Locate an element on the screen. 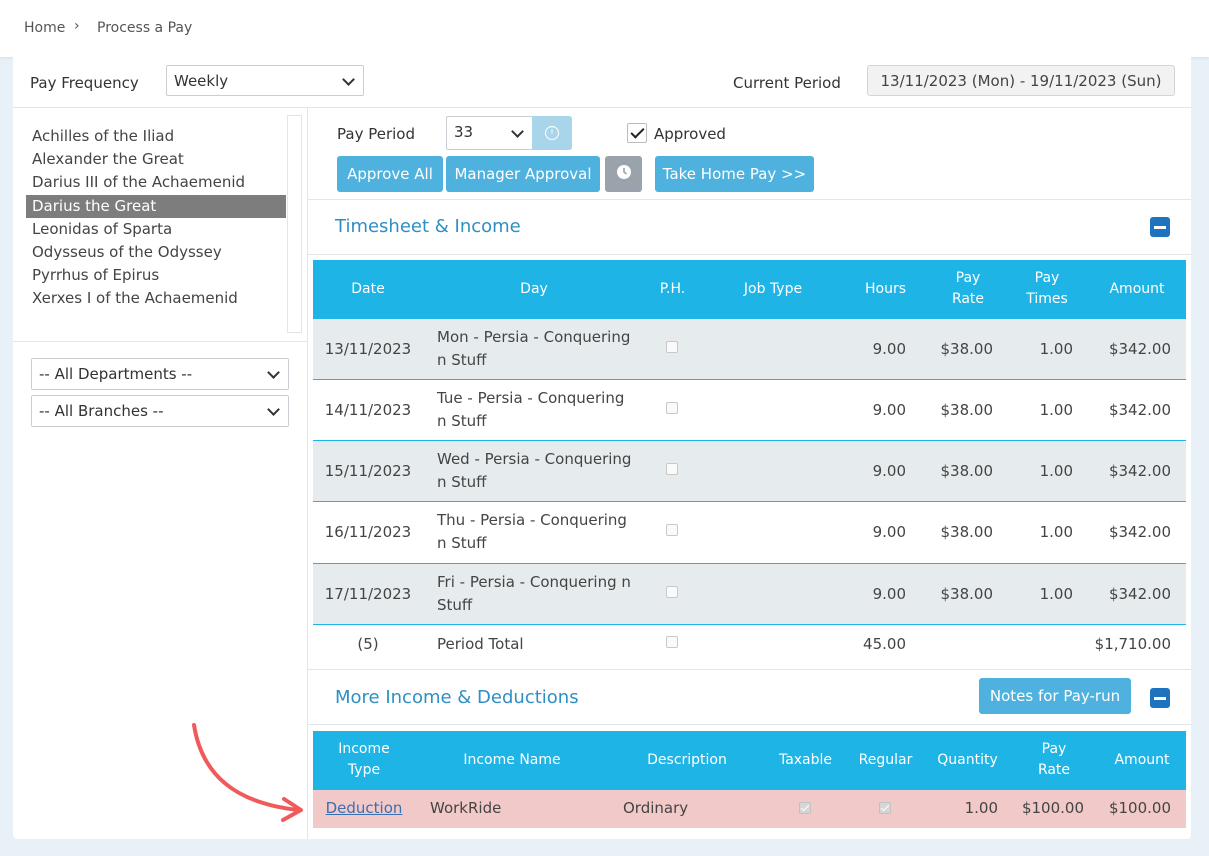 This screenshot has width=1209, height=856. row-date: 13/11/2023 is located at coordinates (368, 349).